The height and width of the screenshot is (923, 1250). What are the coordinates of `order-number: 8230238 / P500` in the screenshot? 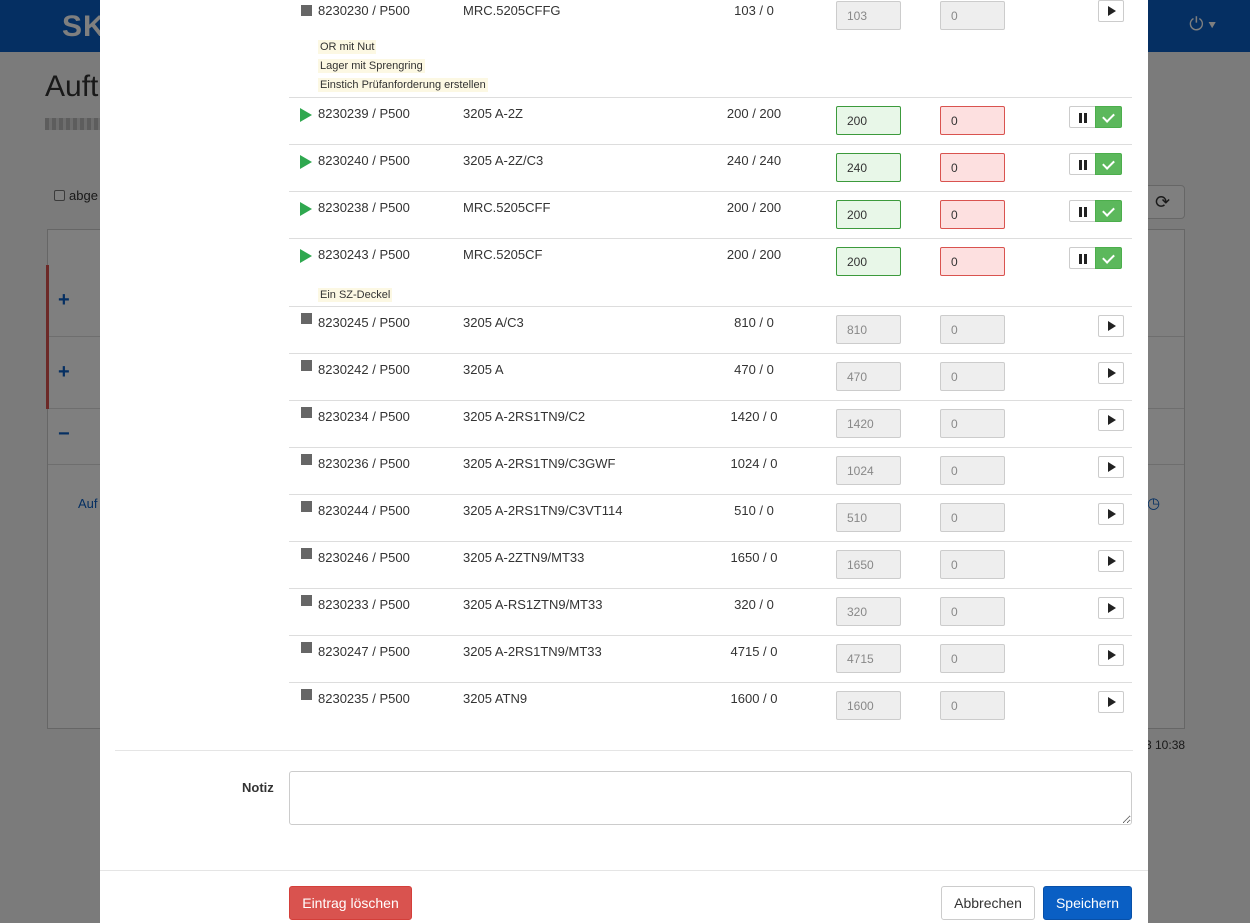 It's located at (364, 207).